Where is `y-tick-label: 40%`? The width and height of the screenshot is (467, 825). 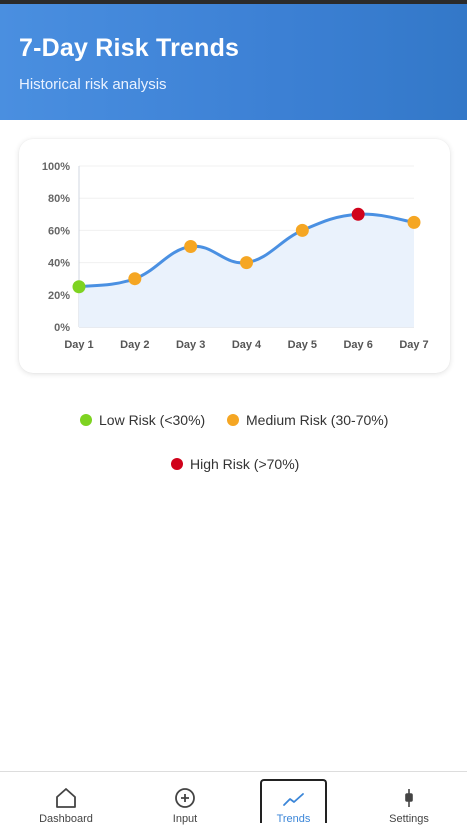 y-tick-label: 40% is located at coordinates (59, 264).